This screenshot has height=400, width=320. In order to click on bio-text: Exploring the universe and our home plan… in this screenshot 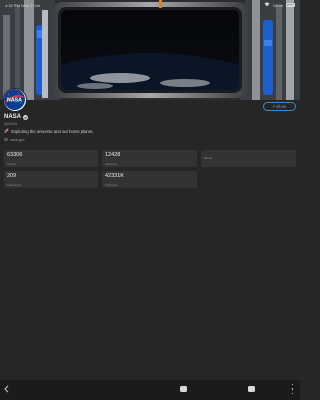, I will do `click(52, 131)`.